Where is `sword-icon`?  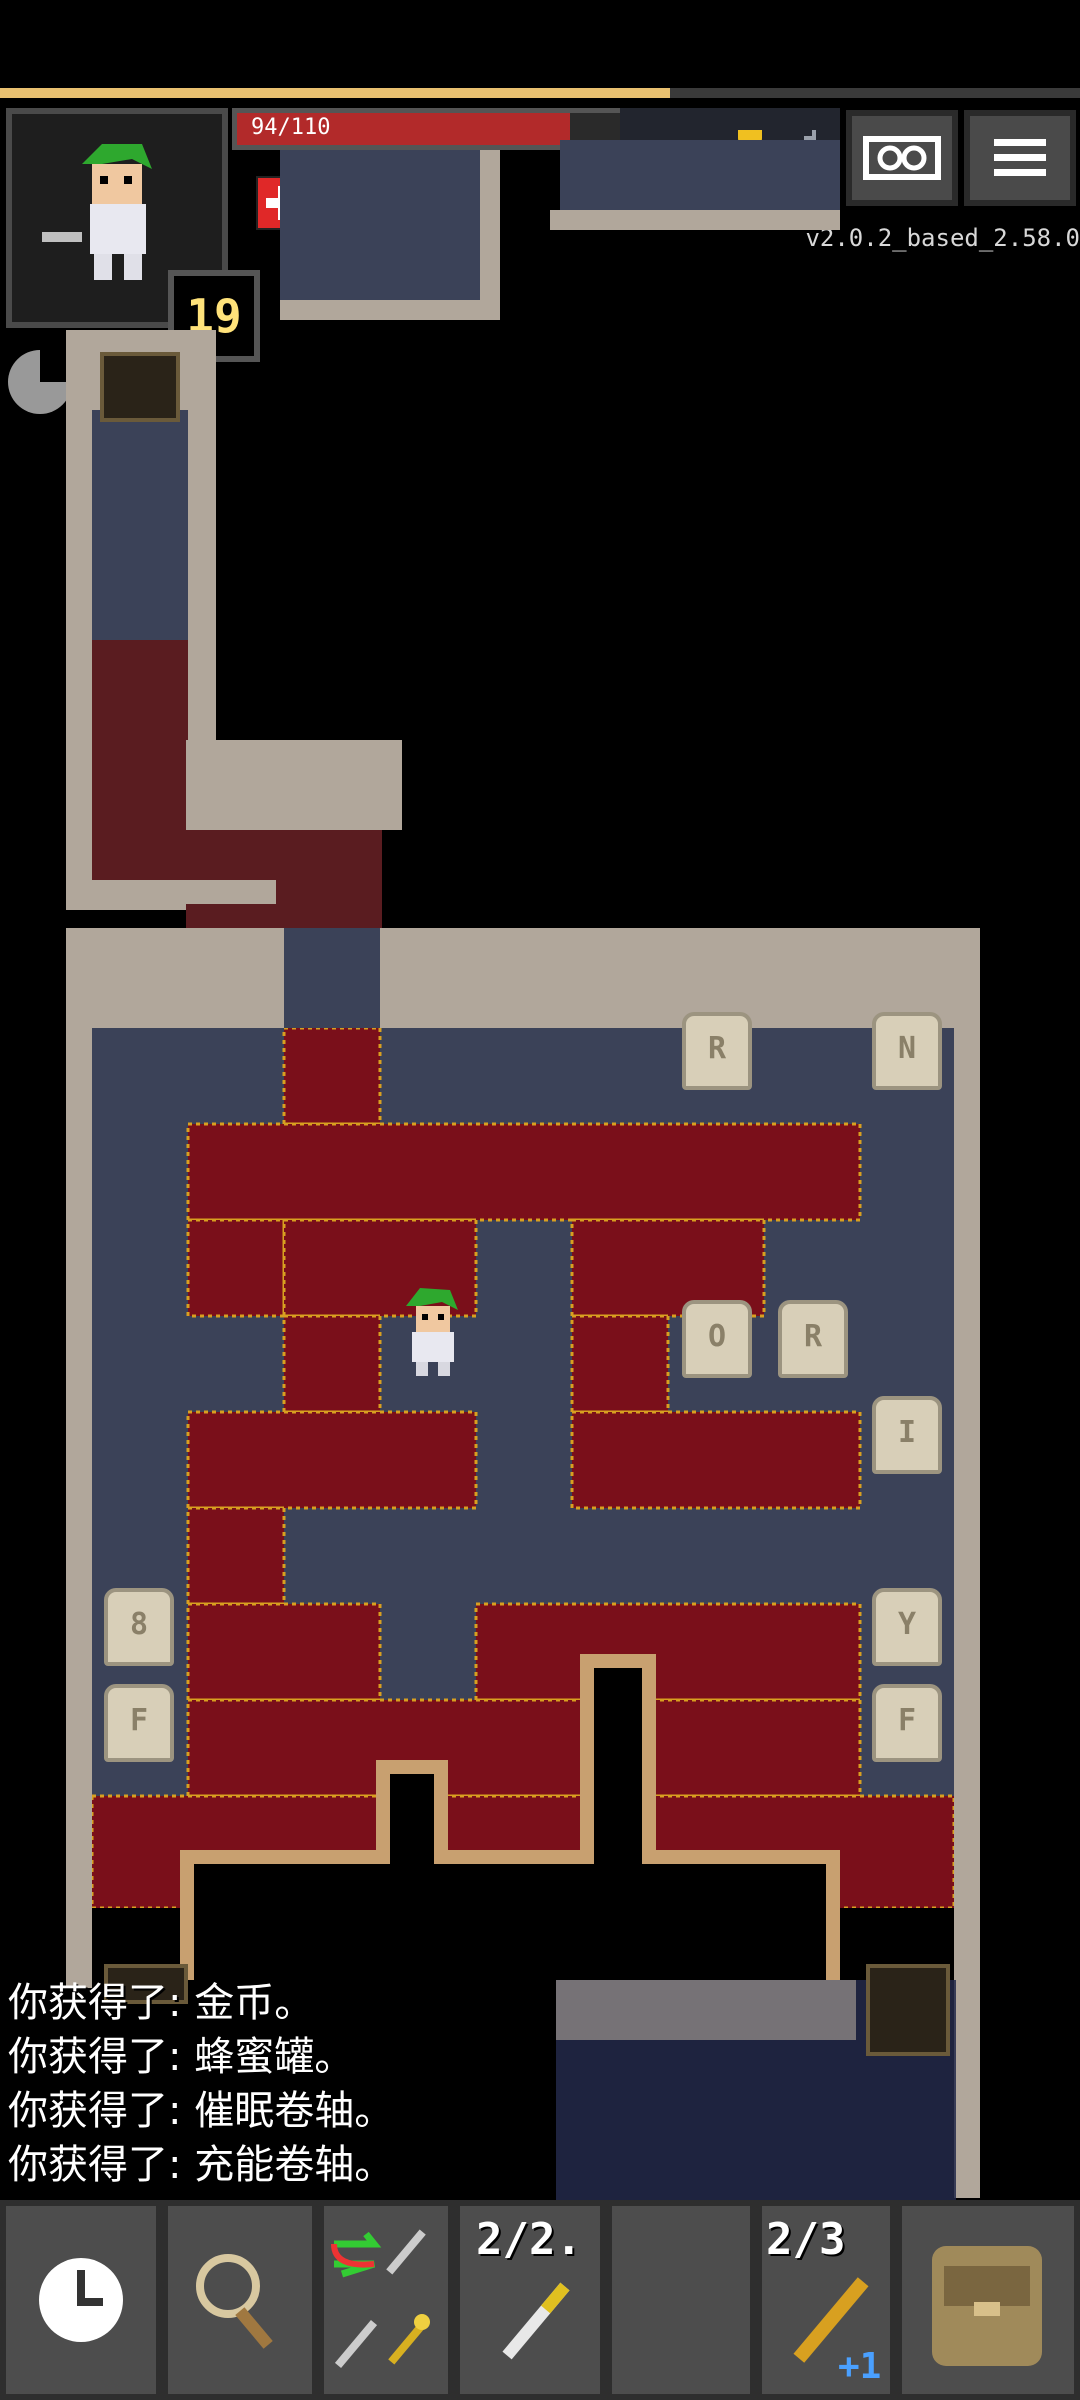 sword-icon is located at coordinates (356, 2344).